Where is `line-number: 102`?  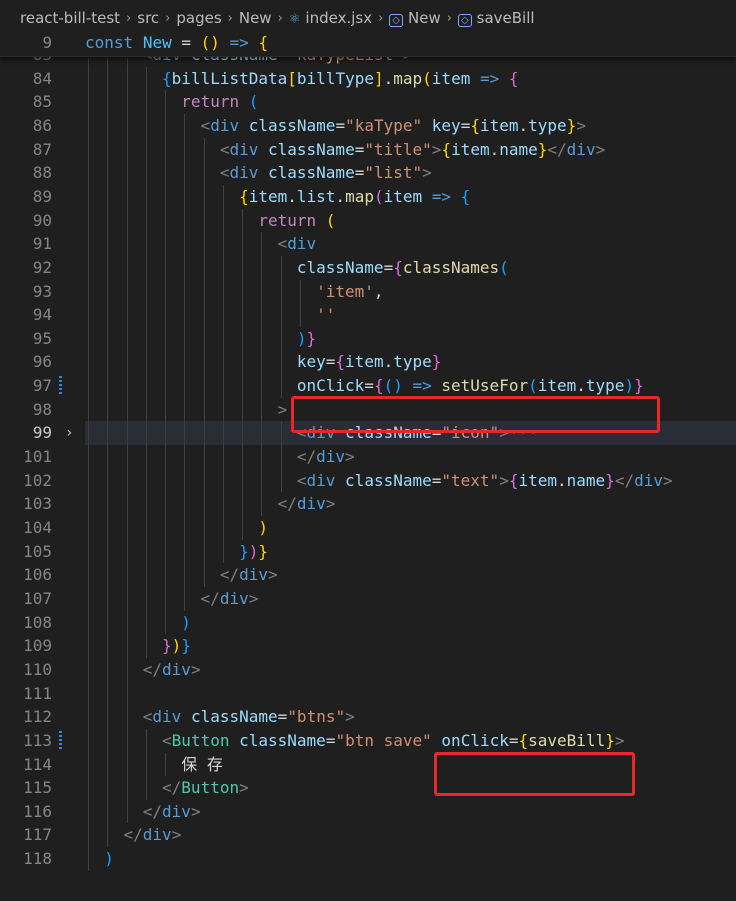 line-number: 102 is located at coordinates (37, 480).